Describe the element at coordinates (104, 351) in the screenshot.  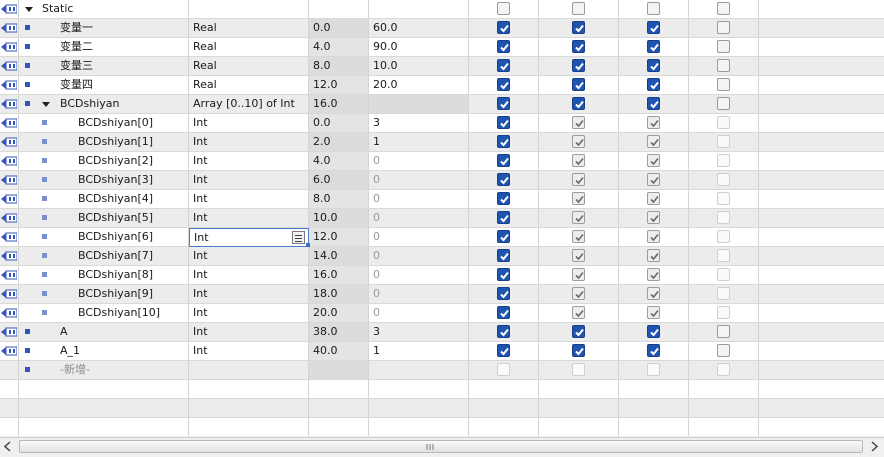
I see `name-cell: A_1` at that location.